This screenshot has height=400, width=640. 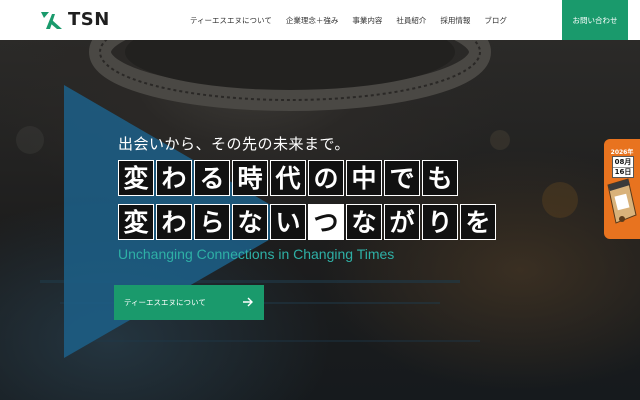 I want to click on mascot-illustration-icon, so click(x=622, y=201).